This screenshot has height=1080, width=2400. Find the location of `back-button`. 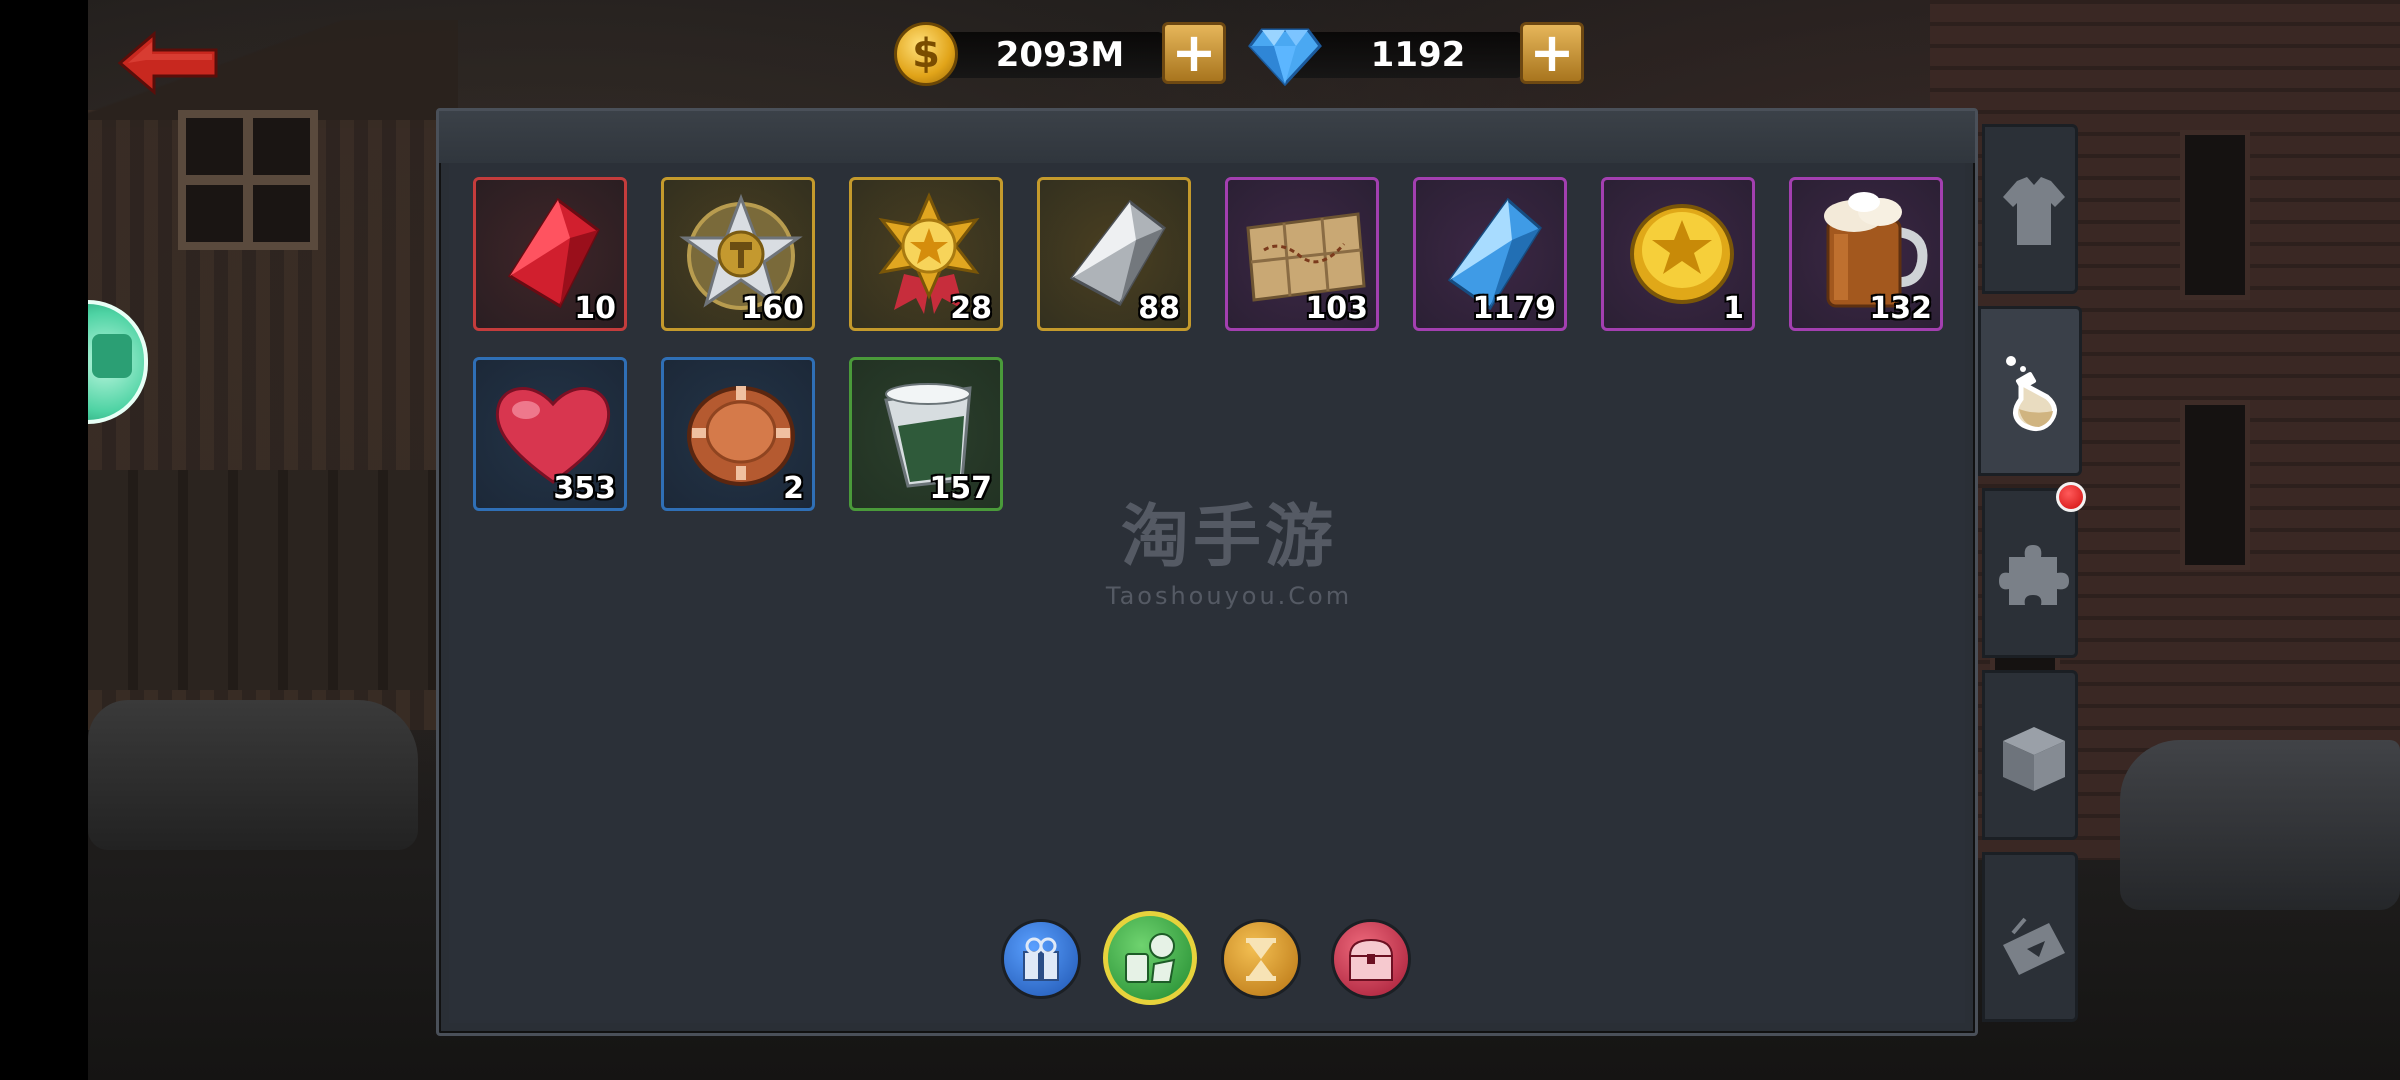

back-button is located at coordinates (168, 63).